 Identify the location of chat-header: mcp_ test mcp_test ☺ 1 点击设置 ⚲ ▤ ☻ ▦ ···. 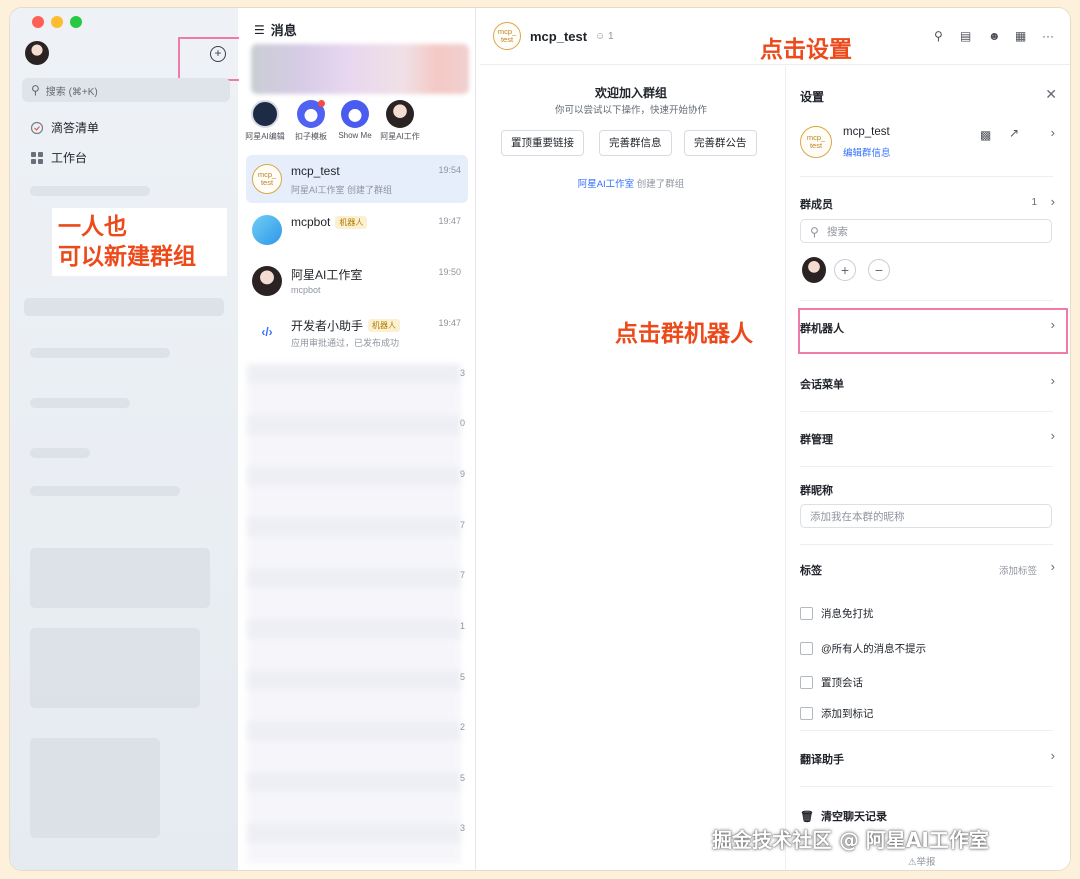
(775, 36).